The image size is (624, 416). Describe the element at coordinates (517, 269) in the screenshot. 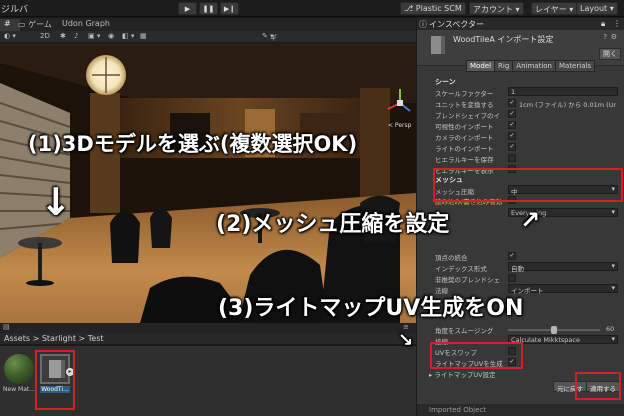

I see `index-format-value: 自動` at that location.